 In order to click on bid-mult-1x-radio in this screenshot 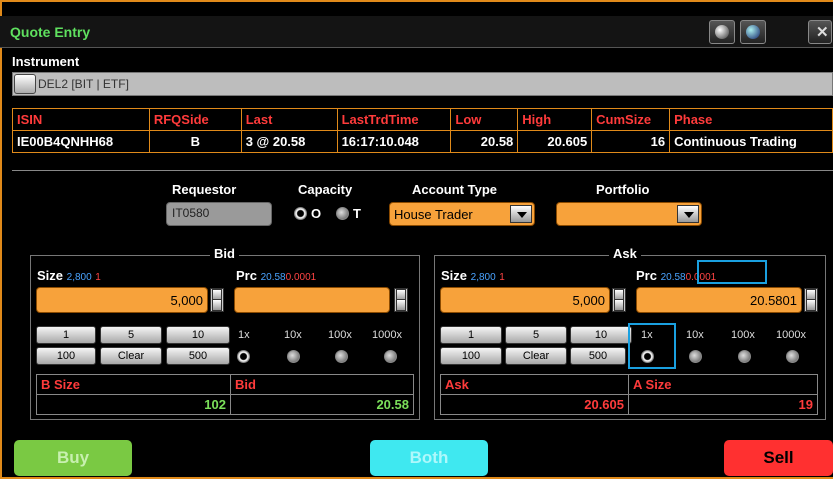, I will do `click(243, 356)`.